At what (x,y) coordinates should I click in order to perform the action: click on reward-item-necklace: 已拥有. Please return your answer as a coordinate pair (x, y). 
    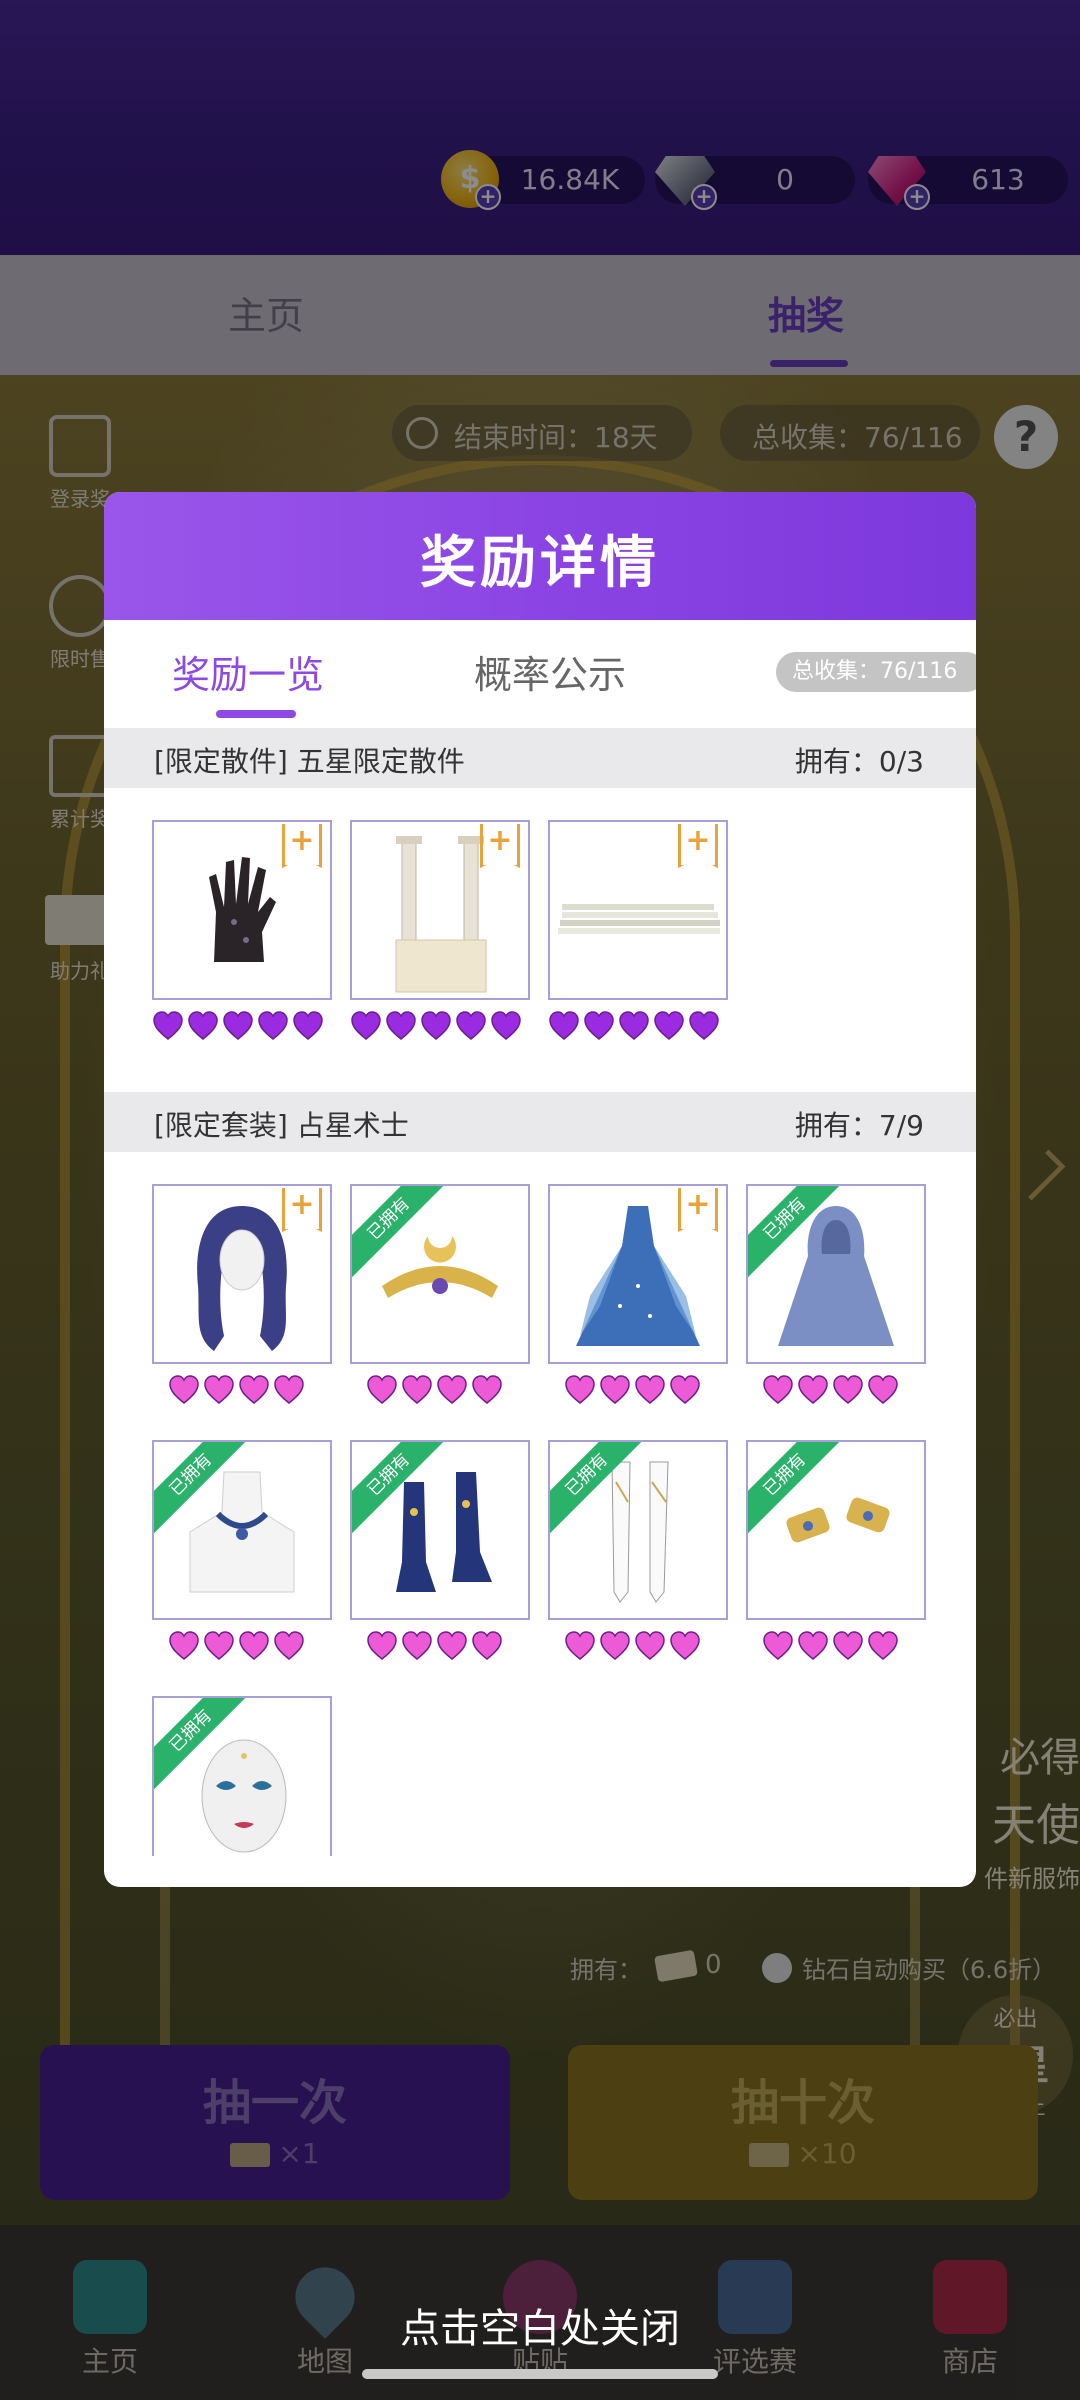
    Looking at the image, I should click on (242, 1530).